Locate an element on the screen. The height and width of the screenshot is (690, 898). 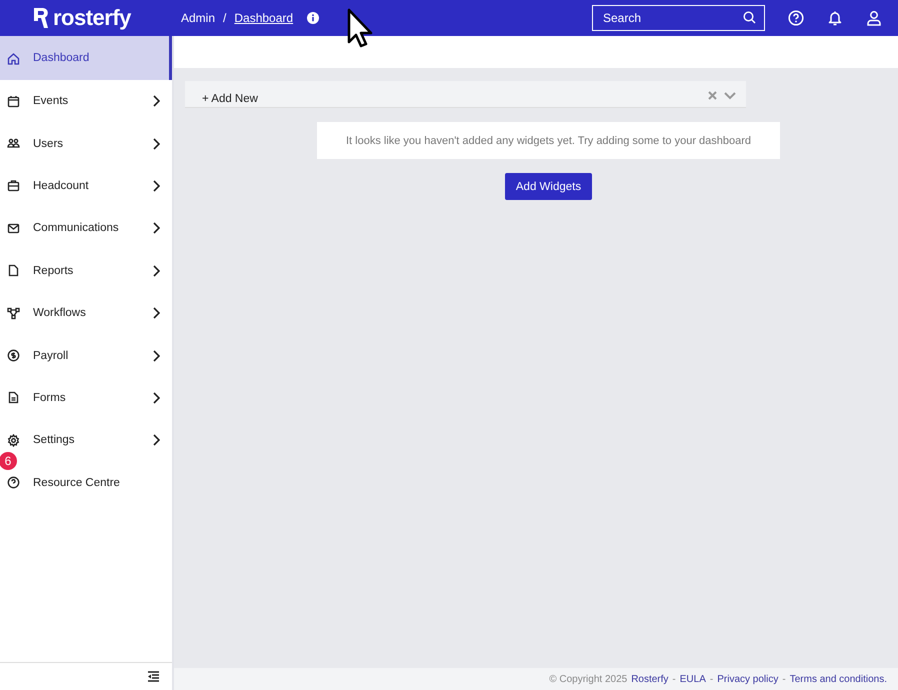
sidebar-item: Dashboard is located at coordinates (86, 58).